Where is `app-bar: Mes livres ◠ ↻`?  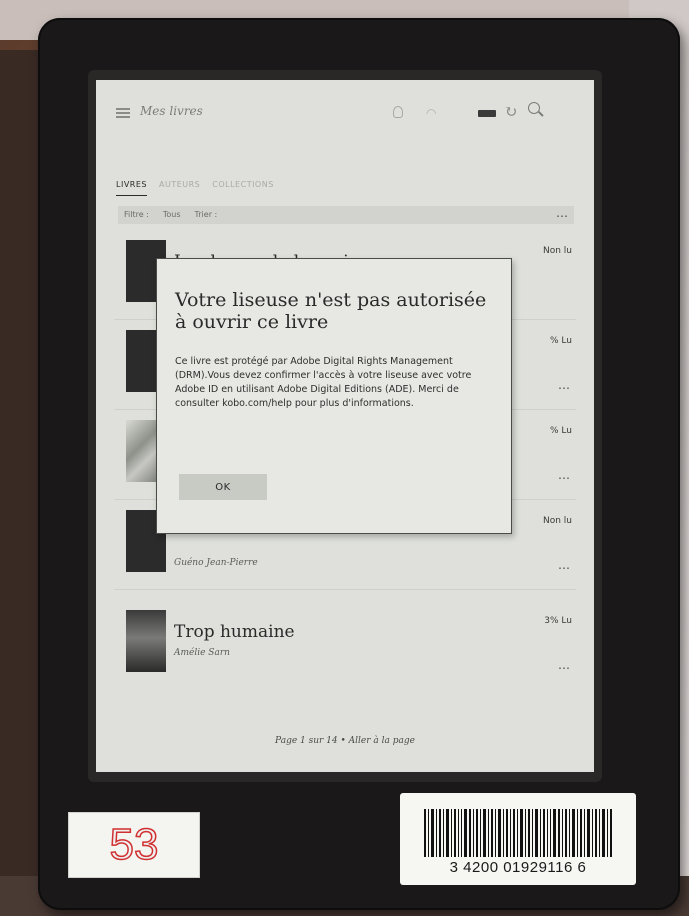
app-bar: Mes livres ◠ ↻ is located at coordinates (345, 109).